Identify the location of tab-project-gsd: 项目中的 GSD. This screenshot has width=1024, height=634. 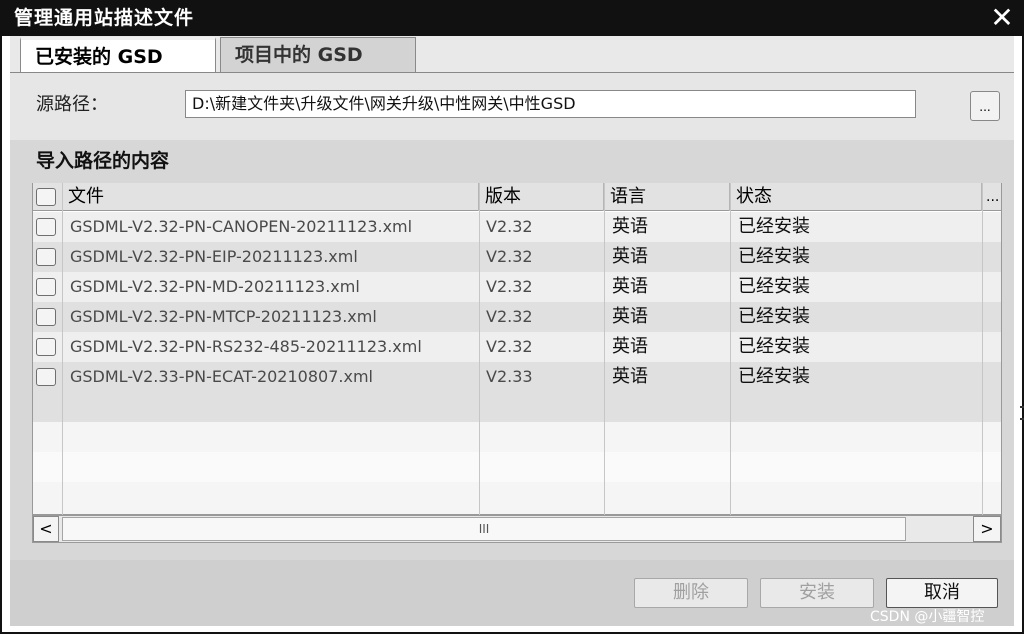
(318, 55).